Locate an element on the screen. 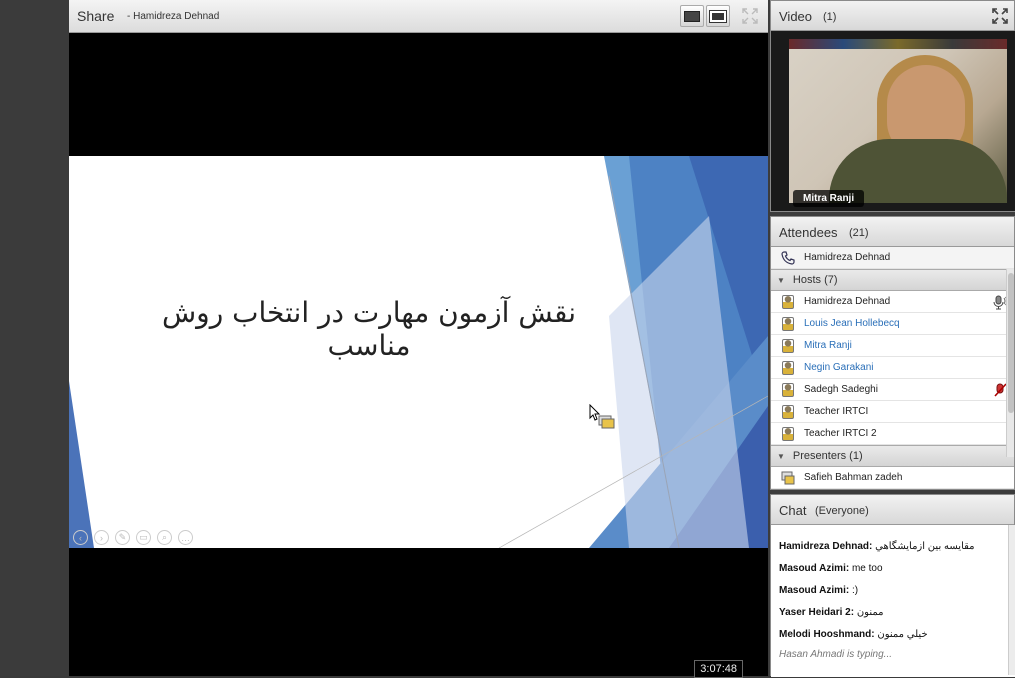 This screenshot has width=1015, height=678. attendee-row: Sadegh Sadeghi is located at coordinates (892, 390).